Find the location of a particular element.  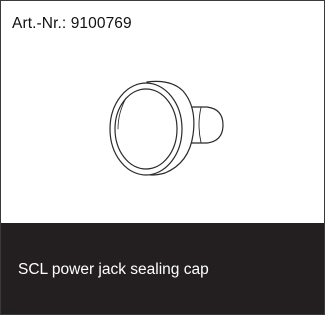

sealing-cap-illustration is located at coordinates (166, 128).